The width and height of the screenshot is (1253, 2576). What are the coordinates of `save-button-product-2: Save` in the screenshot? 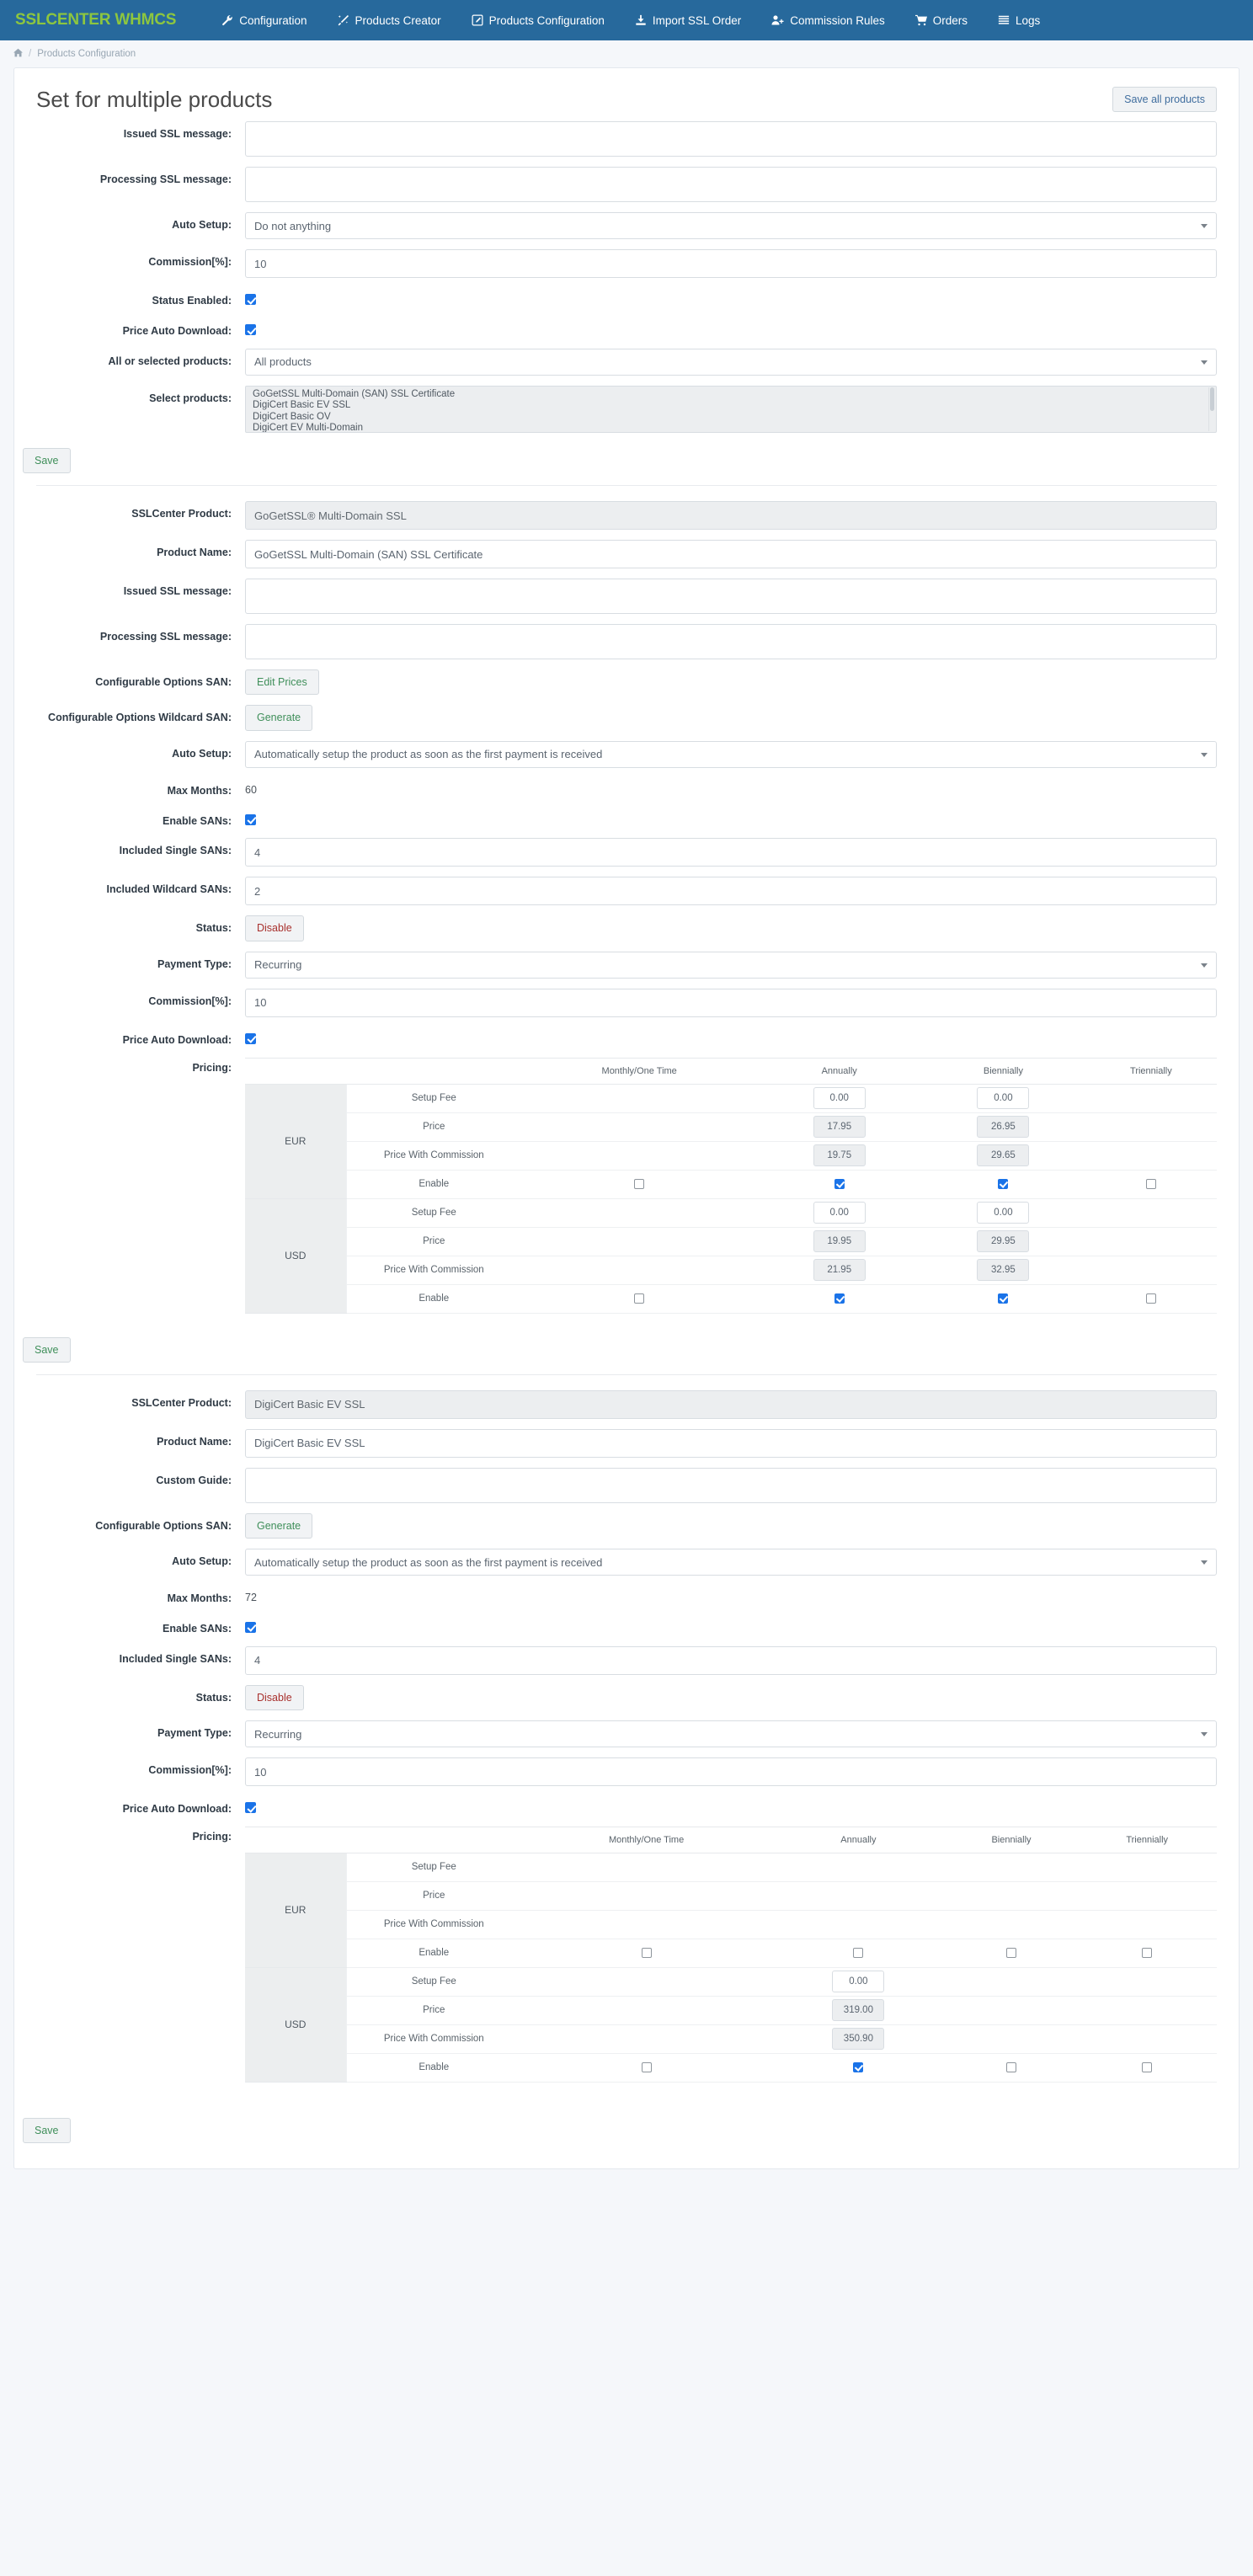 It's located at (47, 2130).